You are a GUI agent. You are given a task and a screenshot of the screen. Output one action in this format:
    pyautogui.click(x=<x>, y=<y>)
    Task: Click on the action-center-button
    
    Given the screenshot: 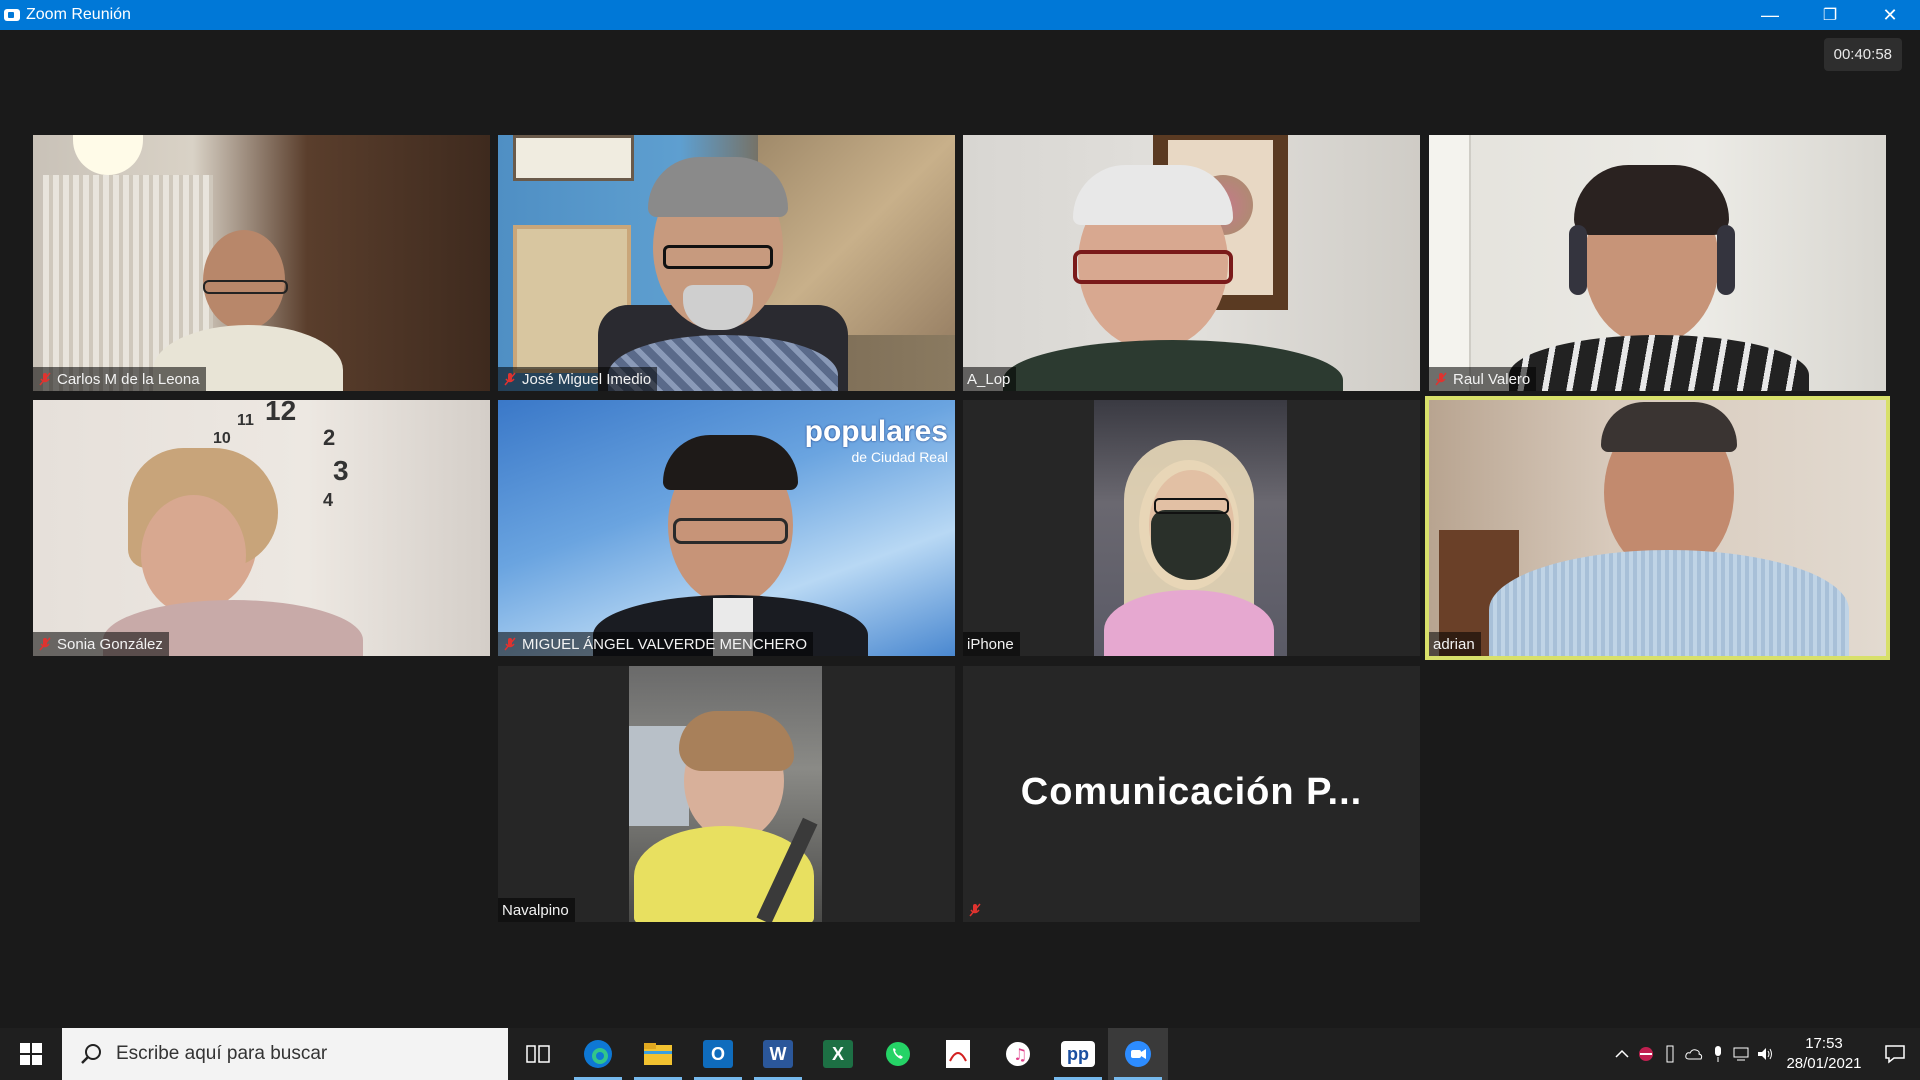 What is the action you would take?
    pyautogui.click(x=1895, y=1054)
    